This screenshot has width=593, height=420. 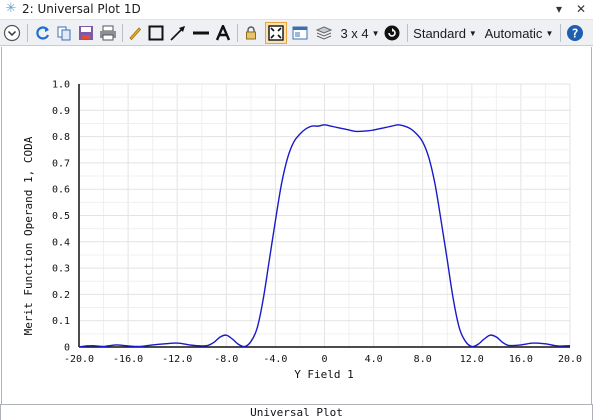 I want to click on y-axis-label: Merit Function Operand 1, CODA, so click(x=28, y=235).